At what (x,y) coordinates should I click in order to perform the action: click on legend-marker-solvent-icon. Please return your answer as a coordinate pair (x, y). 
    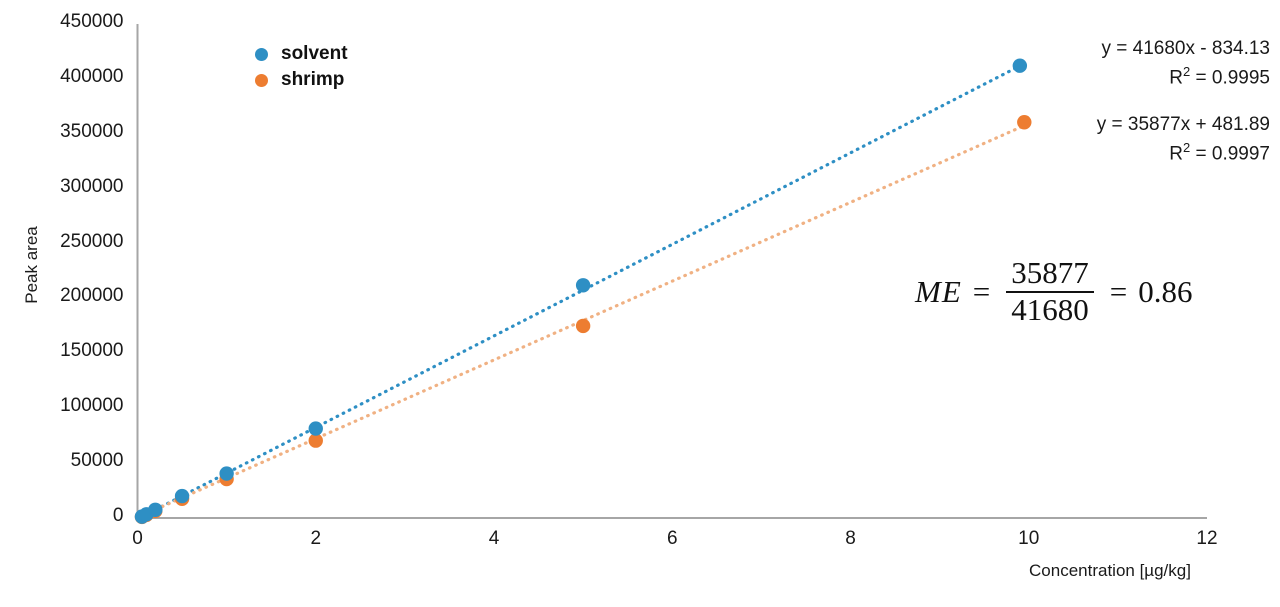
    Looking at the image, I should click on (261, 54).